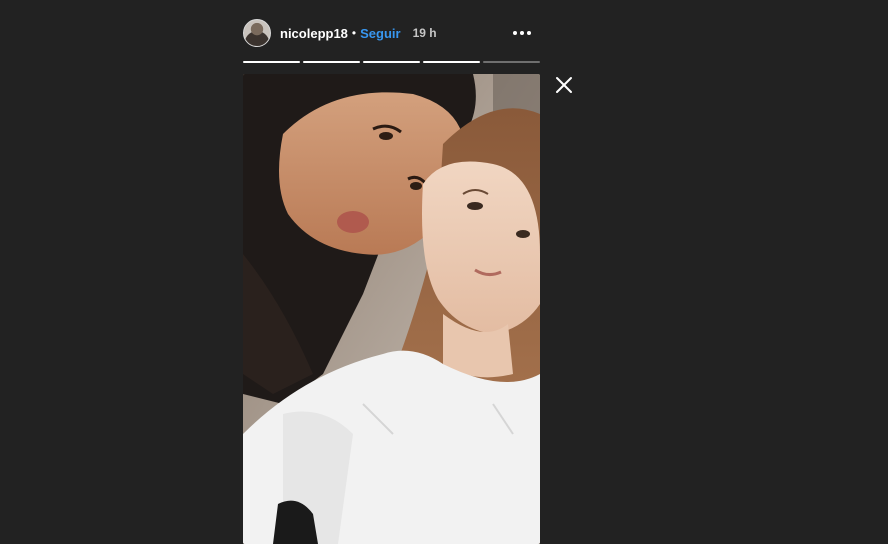 This screenshot has height=544, width=888. Describe the element at coordinates (380, 33) in the screenshot. I see `follow-button: Seguir` at that location.